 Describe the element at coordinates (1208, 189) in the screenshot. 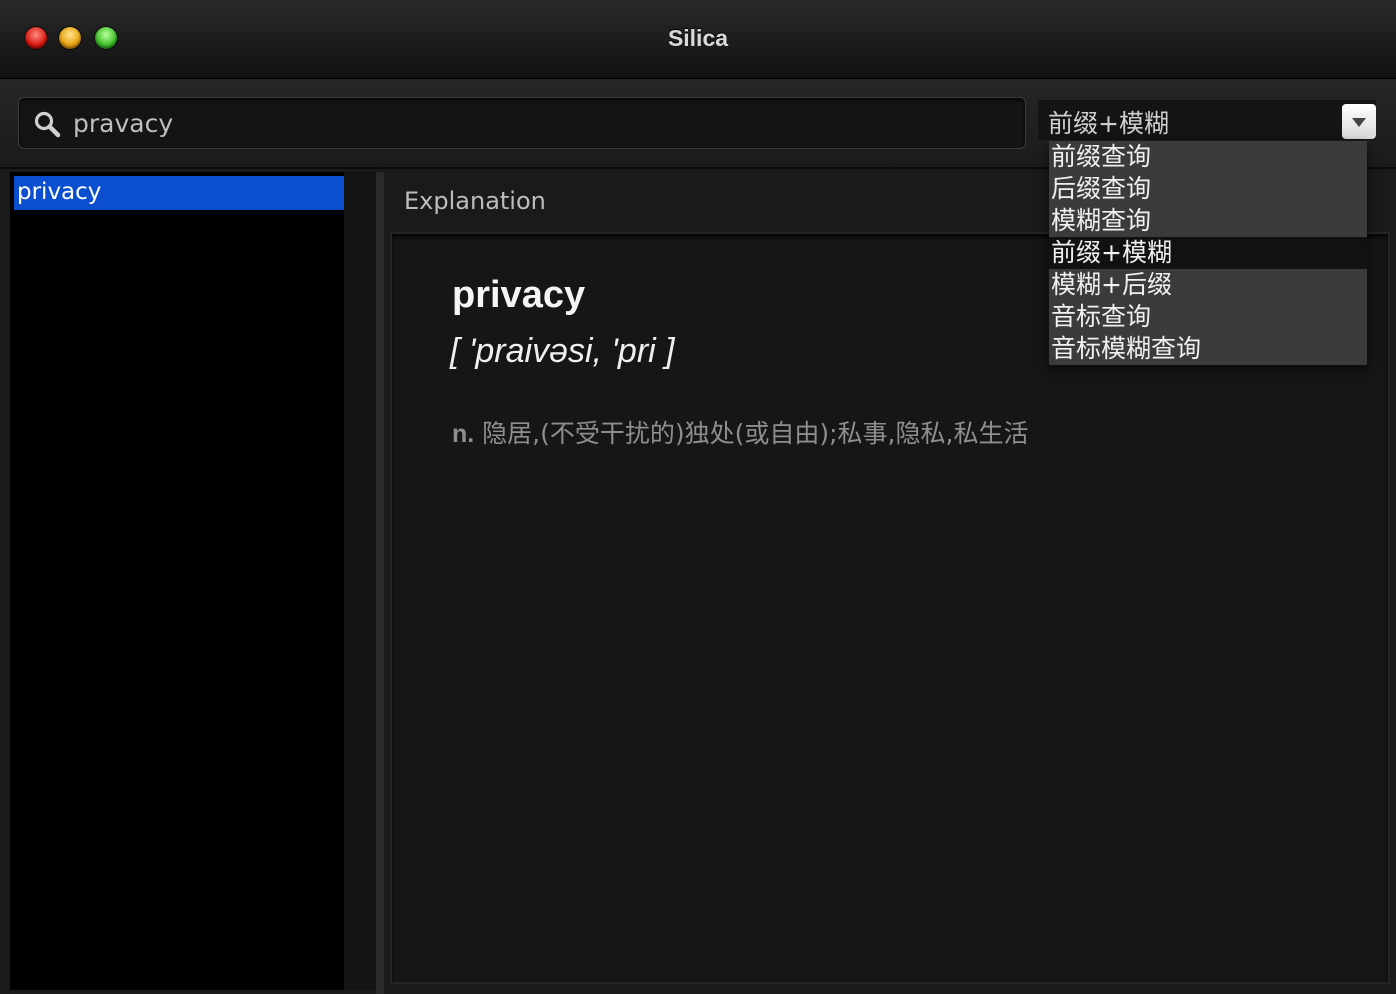

I see `dropdown-option-suffix: 后缀查询` at that location.